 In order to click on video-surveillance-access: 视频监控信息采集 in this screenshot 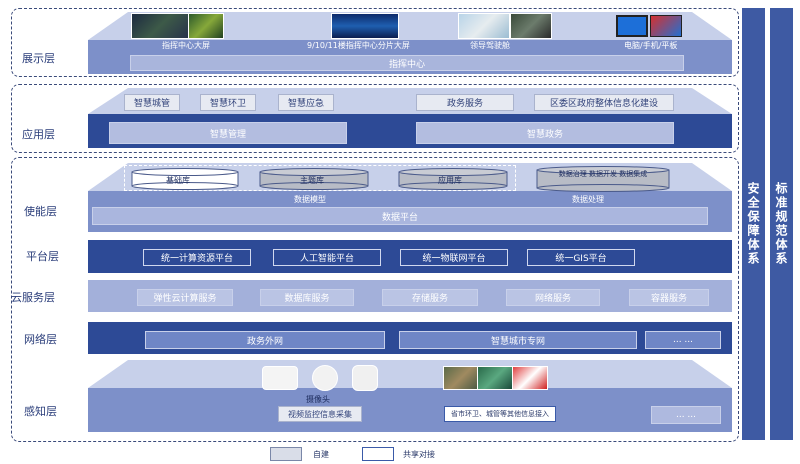, I will do `click(320, 414)`.